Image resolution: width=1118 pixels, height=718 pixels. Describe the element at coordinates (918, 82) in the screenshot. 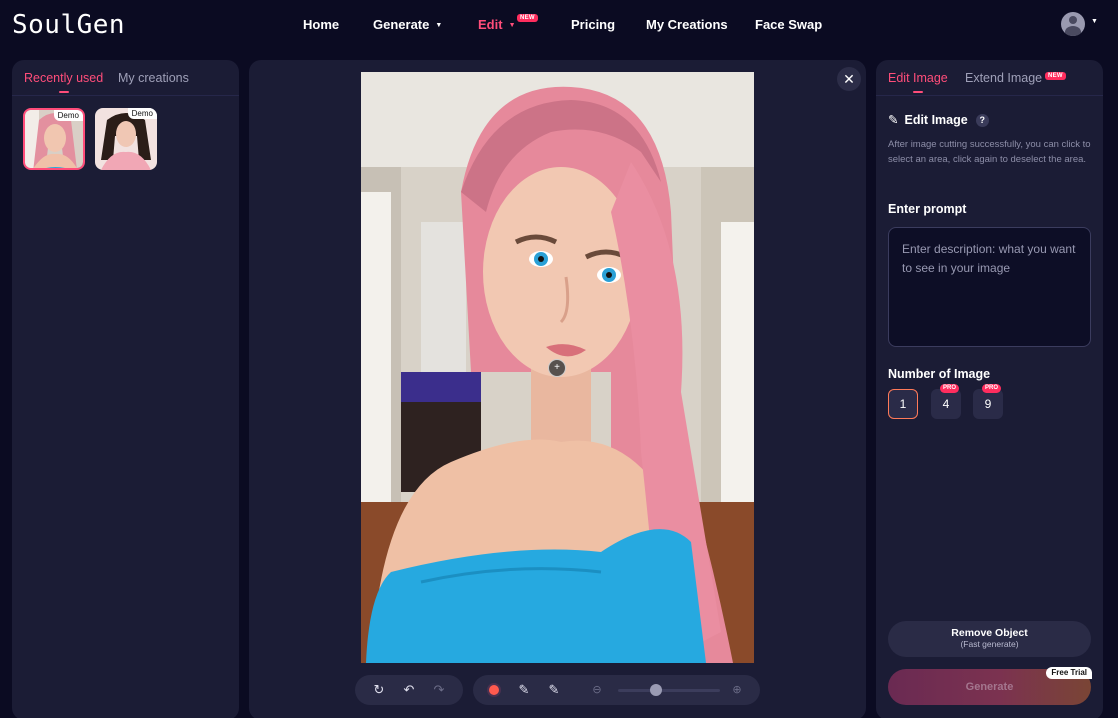

I see `tab-edit-image: Edit Image` at that location.